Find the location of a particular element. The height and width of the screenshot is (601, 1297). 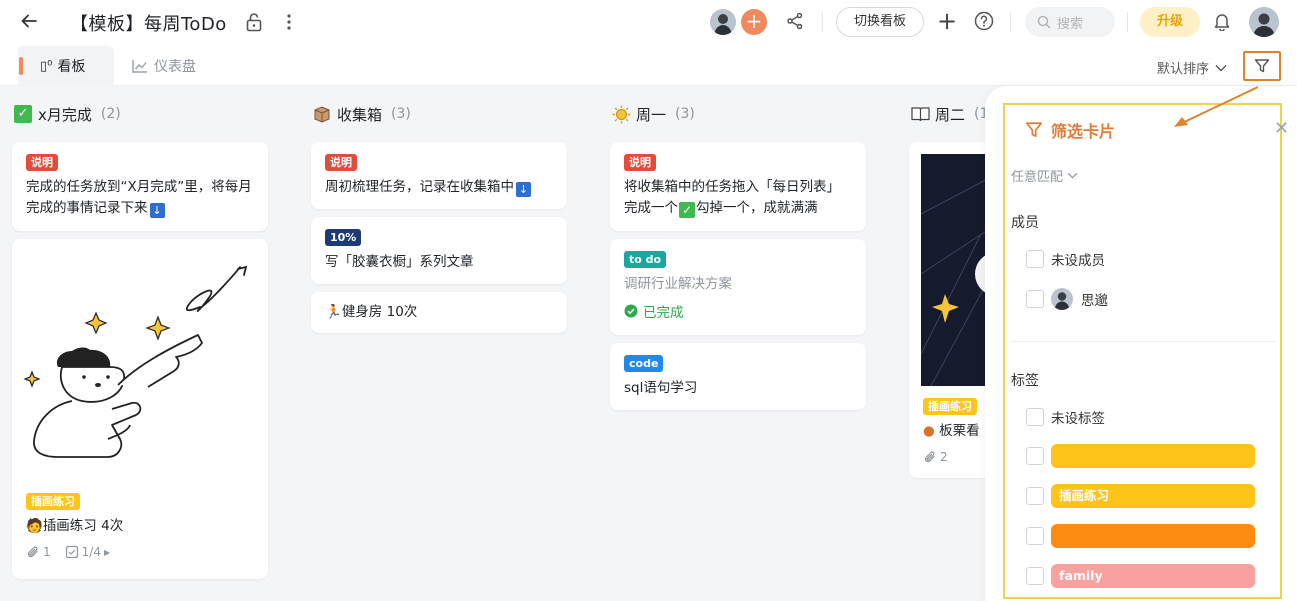

task-card: 10% 写「胶囊衣橱」系列文章 is located at coordinates (439, 250).